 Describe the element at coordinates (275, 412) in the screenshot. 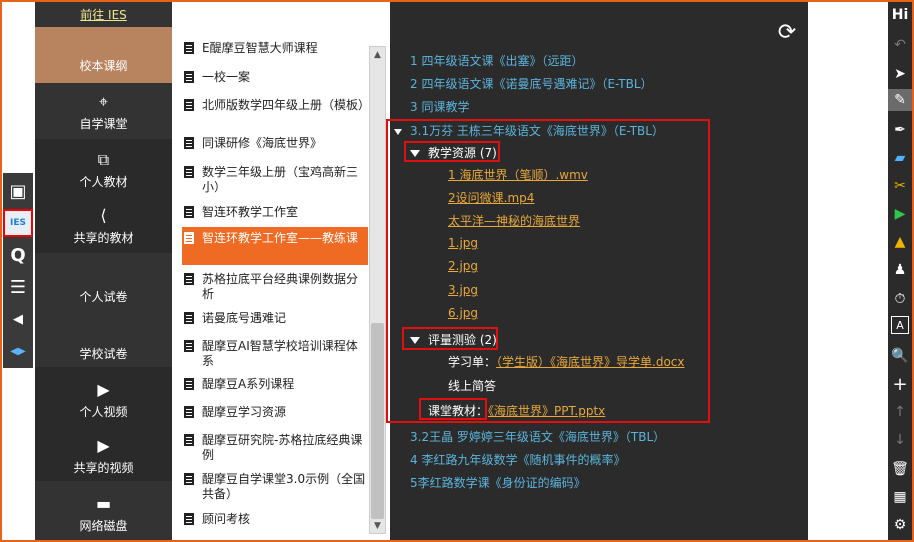

I see `course-item: 醍摩豆学习资源` at that location.